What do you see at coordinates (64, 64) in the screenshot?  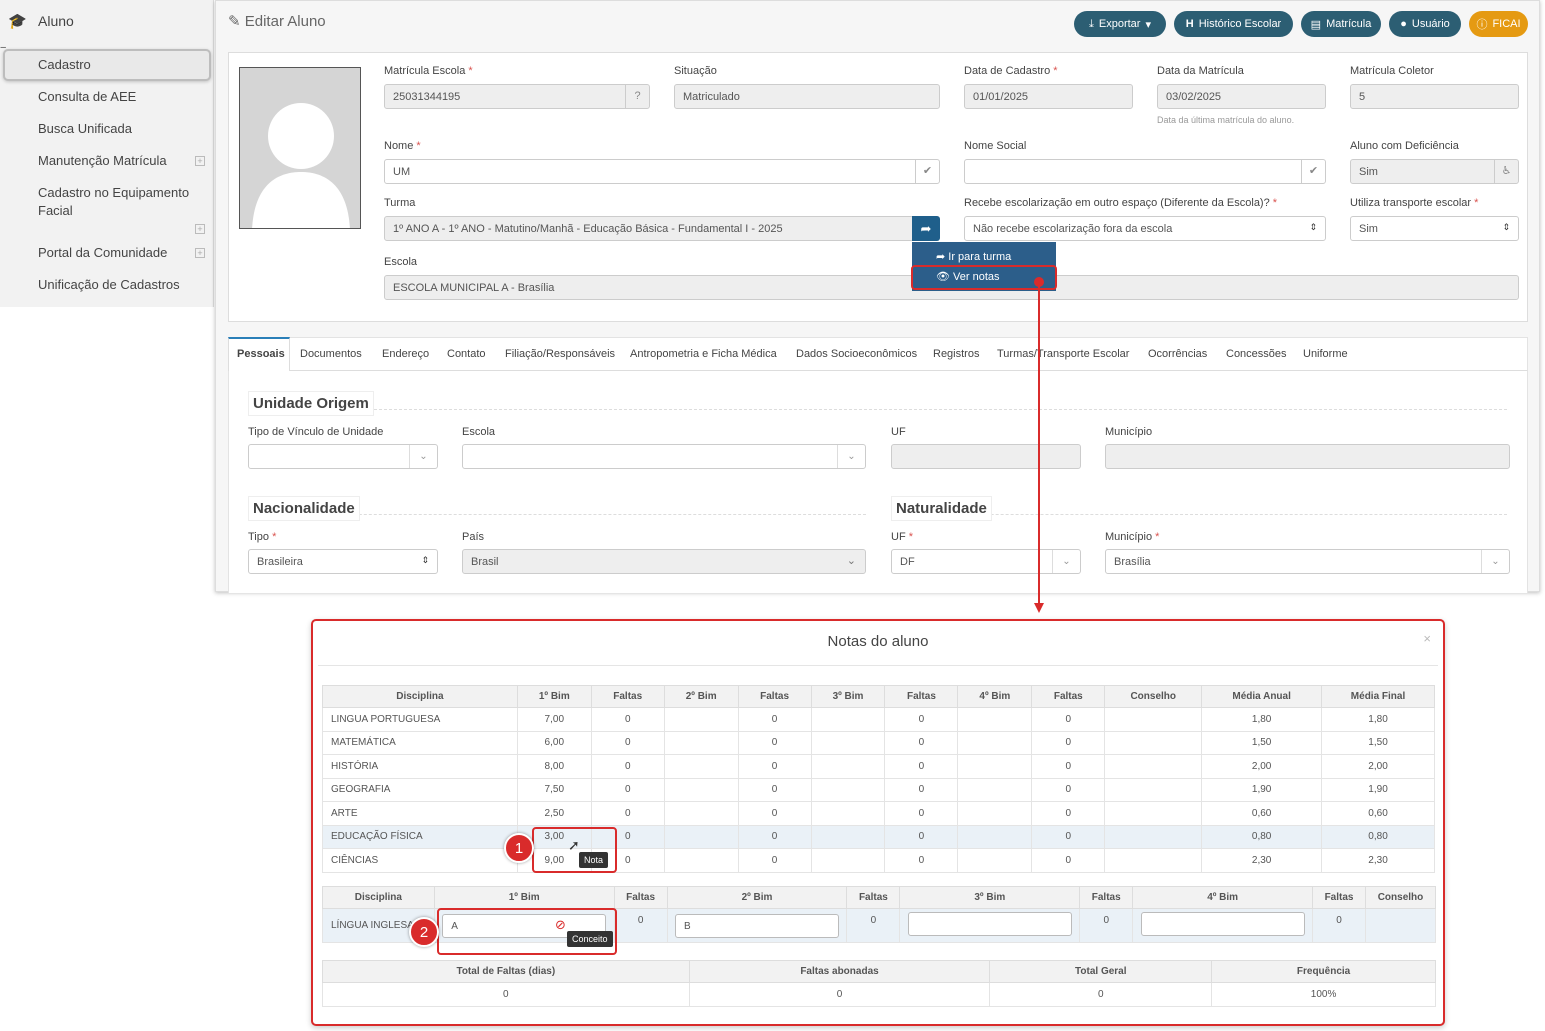 I see `sidebar-item-cadastro: Cadastro` at bounding box center [64, 64].